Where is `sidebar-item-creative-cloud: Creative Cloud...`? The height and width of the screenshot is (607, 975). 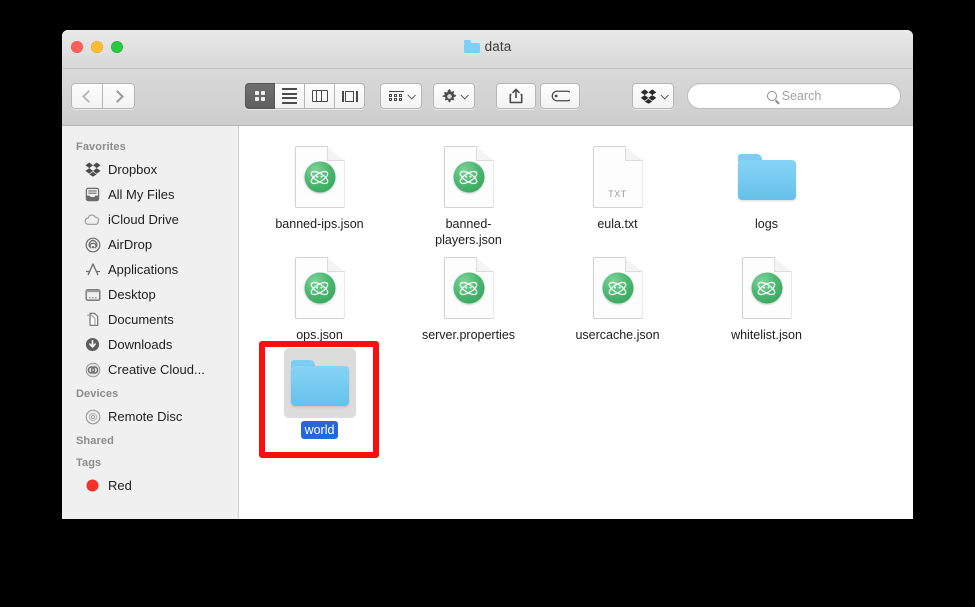
sidebar-item-creative-cloud: Creative Cloud... is located at coordinates (150, 369).